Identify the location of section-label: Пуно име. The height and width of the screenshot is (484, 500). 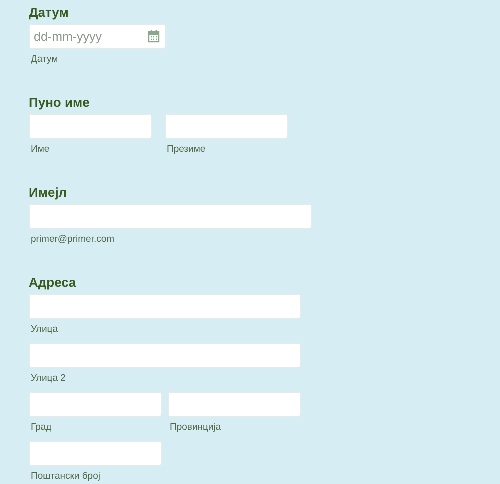
(60, 102).